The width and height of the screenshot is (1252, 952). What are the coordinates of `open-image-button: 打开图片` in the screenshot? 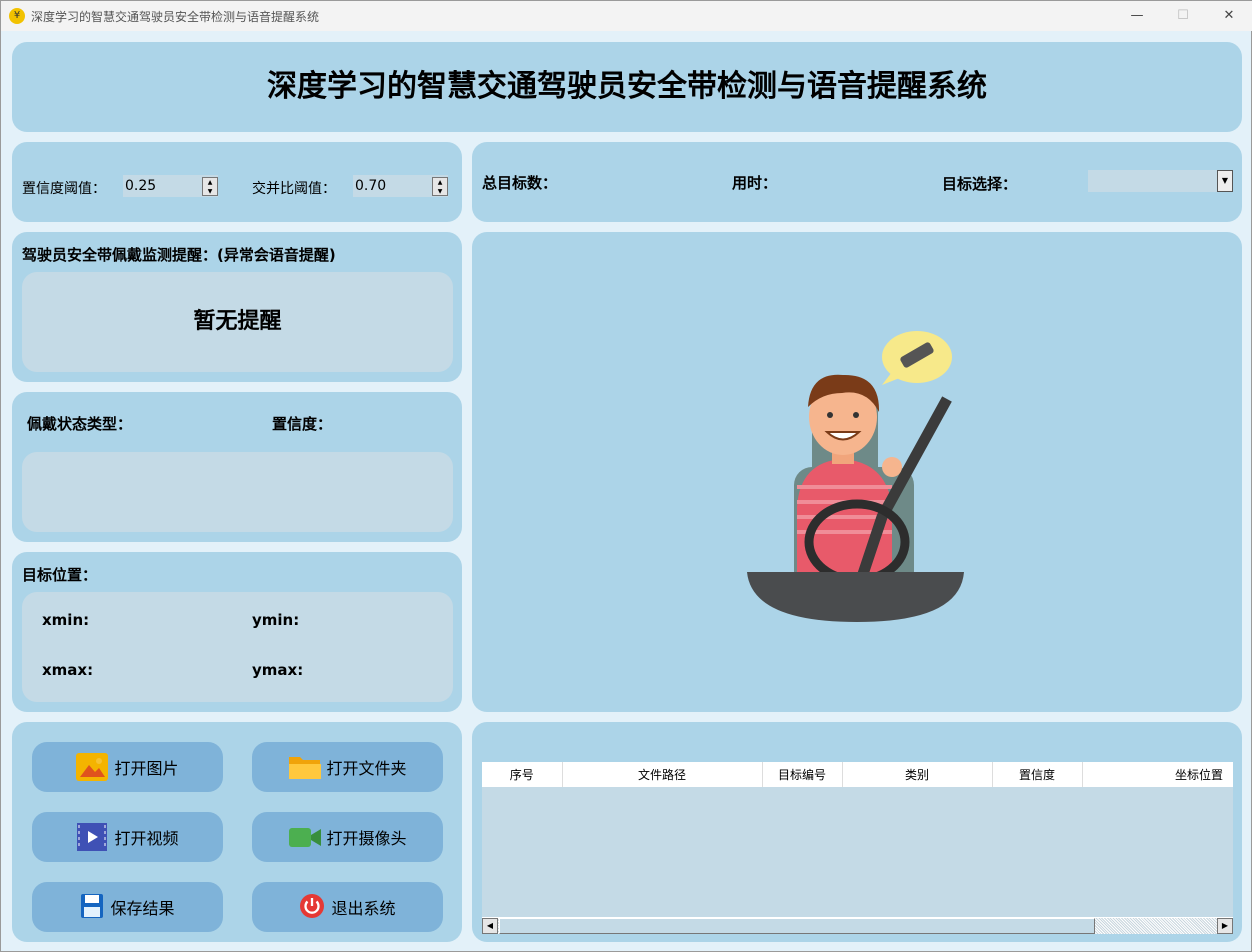 It's located at (127, 767).